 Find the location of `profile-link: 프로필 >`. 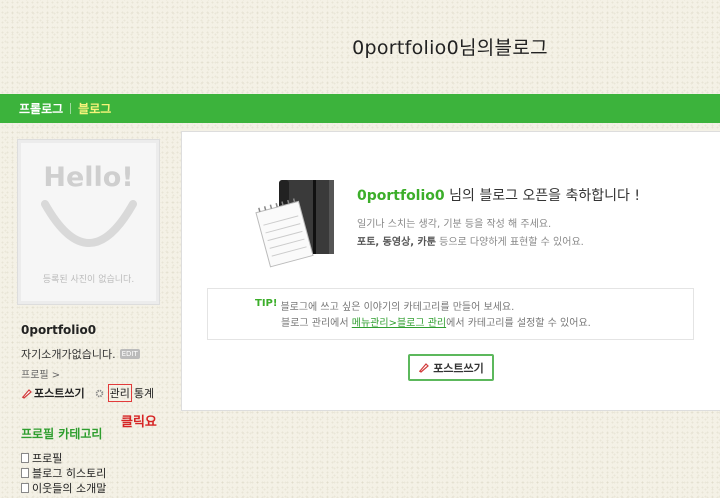

profile-link: 프로필 > is located at coordinates (40, 373).